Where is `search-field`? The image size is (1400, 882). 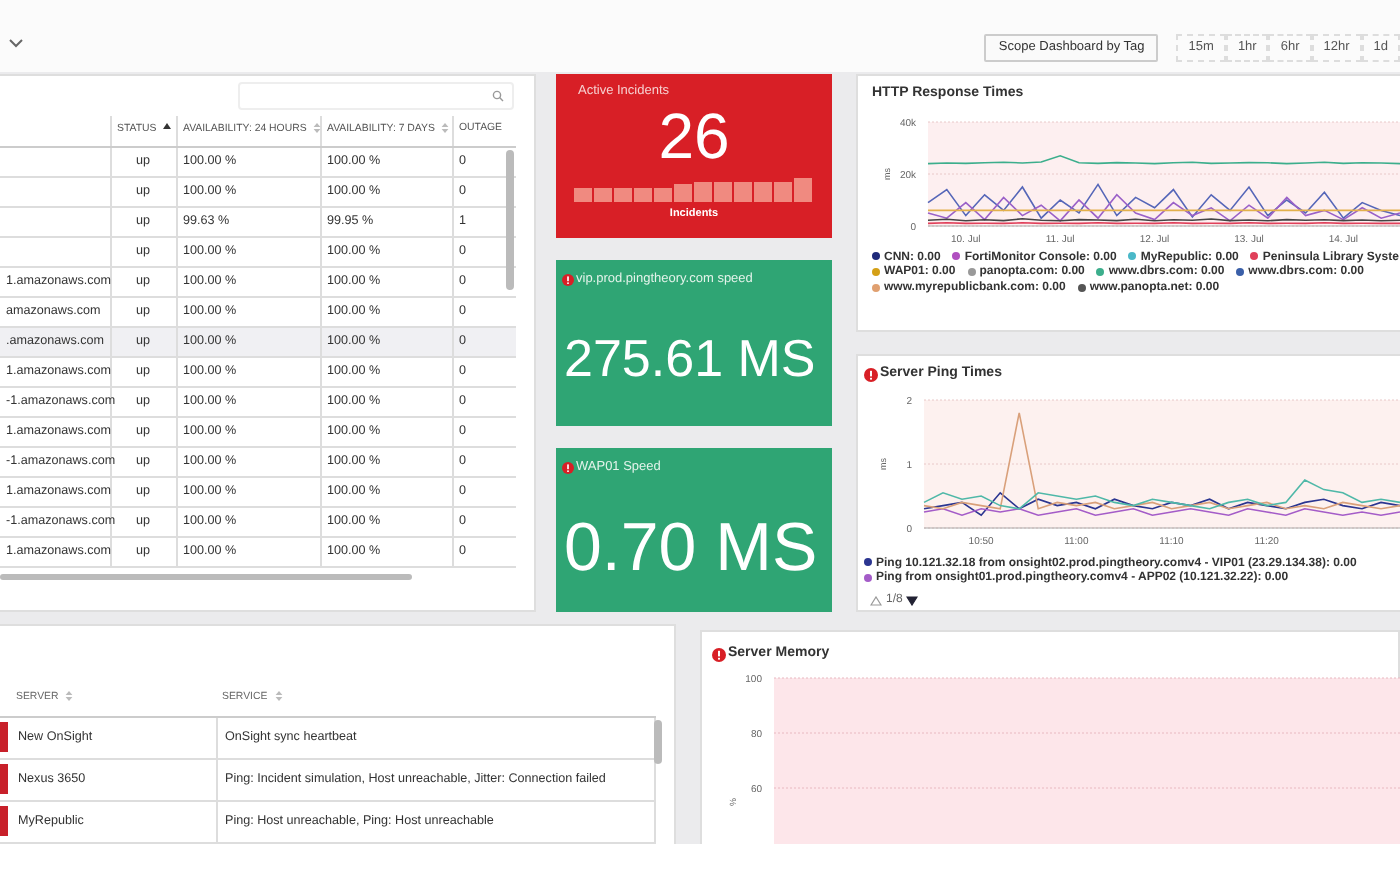 search-field is located at coordinates (376, 96).